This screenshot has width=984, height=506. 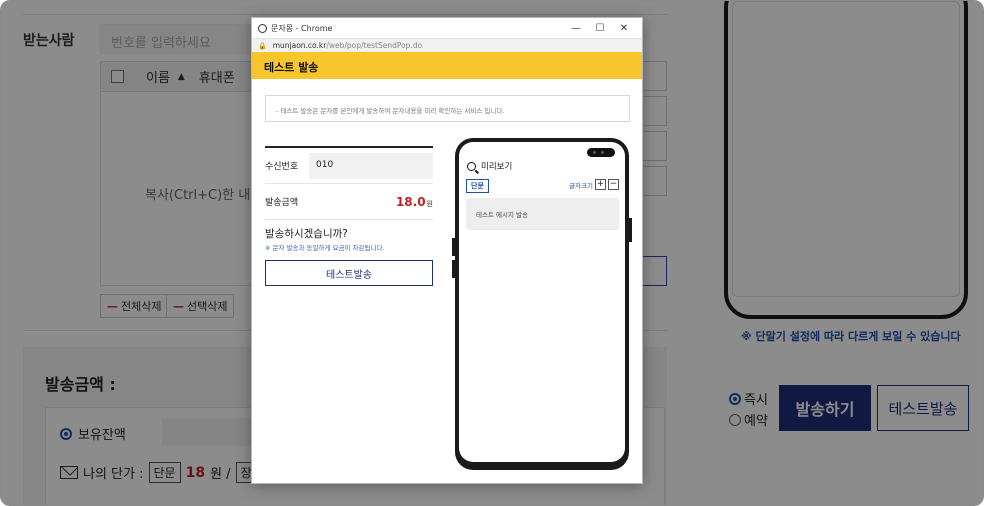 What do you see at coordinates (371, 165) in the screenshot?
I see `receive-number-input: 010` at bounding box center [371, 165].